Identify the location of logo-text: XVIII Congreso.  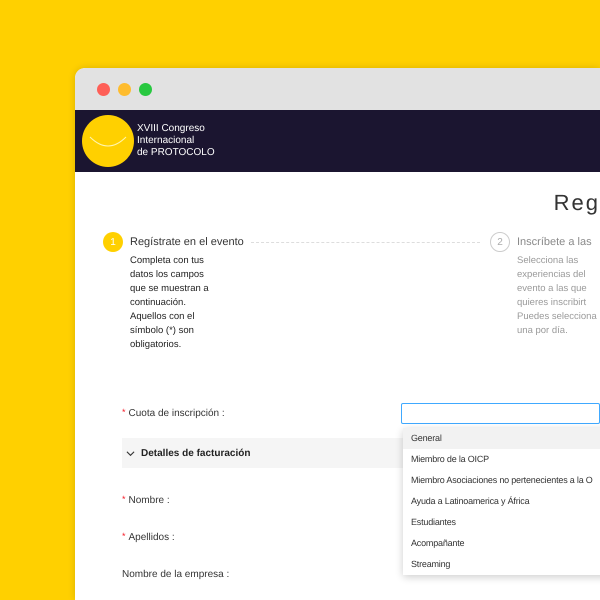
(171, 129).